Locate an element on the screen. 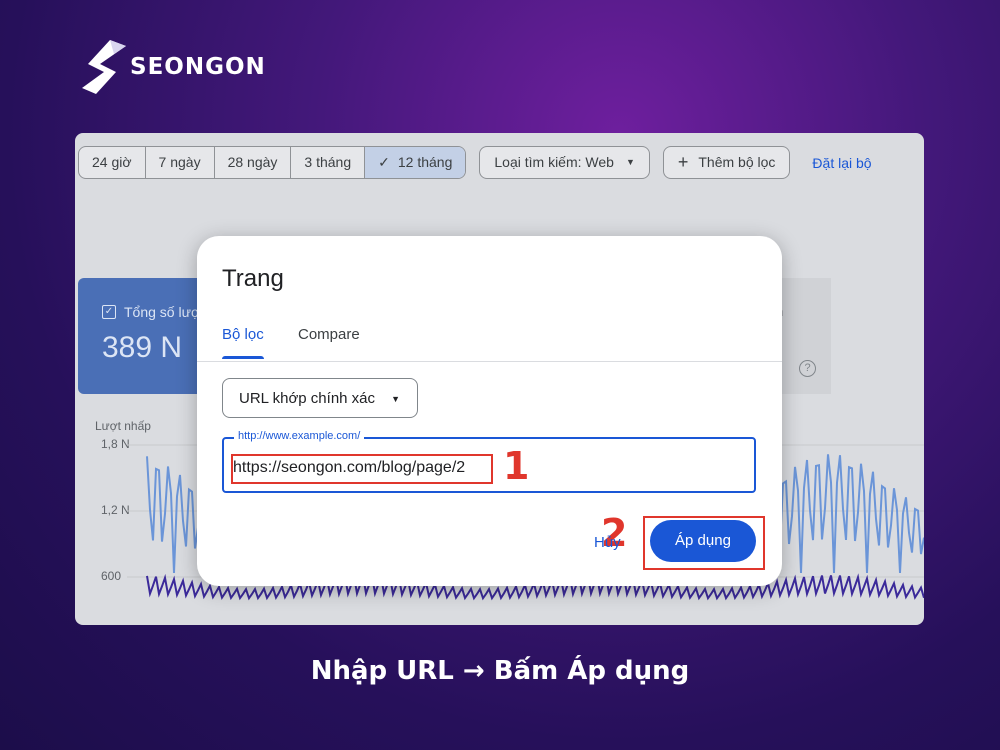  cancel-button: Hủy is located at coordinates (607, 542).